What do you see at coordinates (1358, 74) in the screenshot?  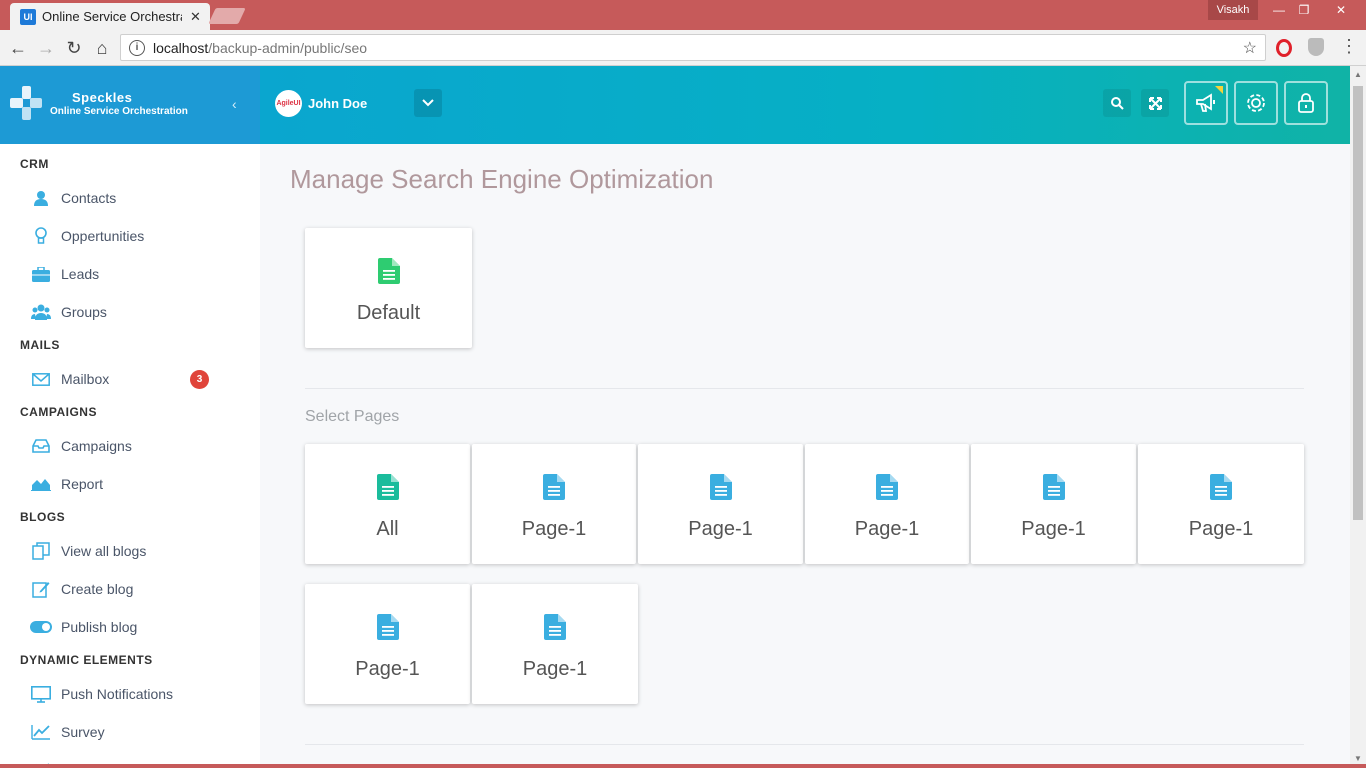 I see `scroll-up-icon: ▲` at bounding box center [1358, 74].